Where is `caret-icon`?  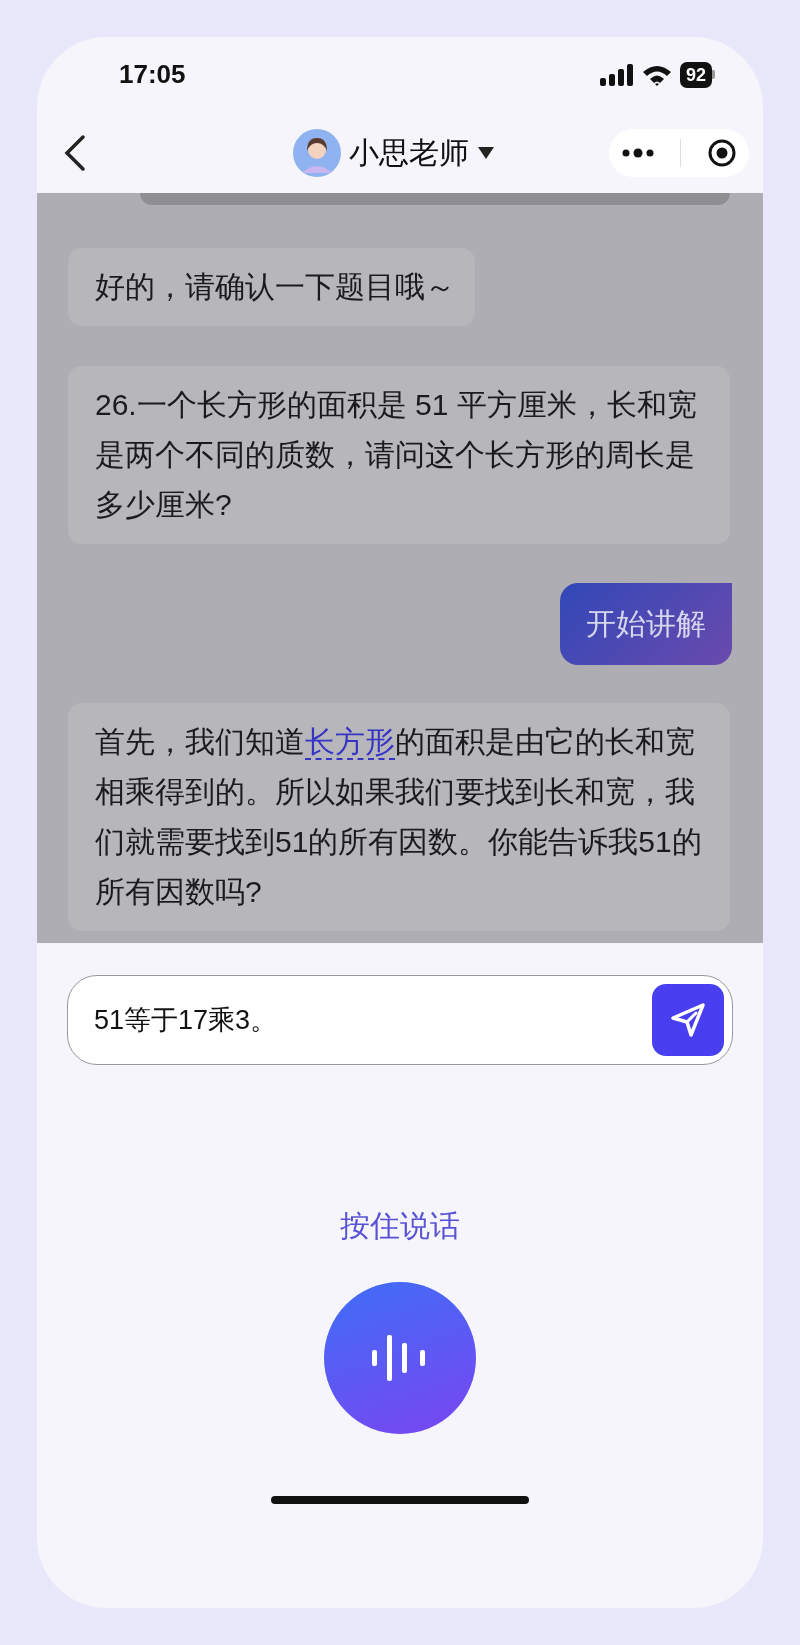 caret-icon is located at coordinates (486, 152).